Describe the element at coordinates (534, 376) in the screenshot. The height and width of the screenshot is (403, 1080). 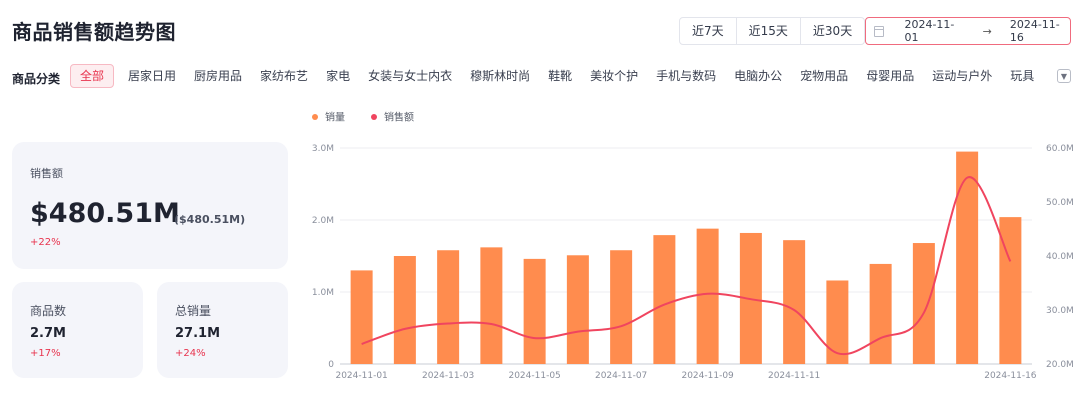
I see `x-tick-label: 2024-11-05` at that location.